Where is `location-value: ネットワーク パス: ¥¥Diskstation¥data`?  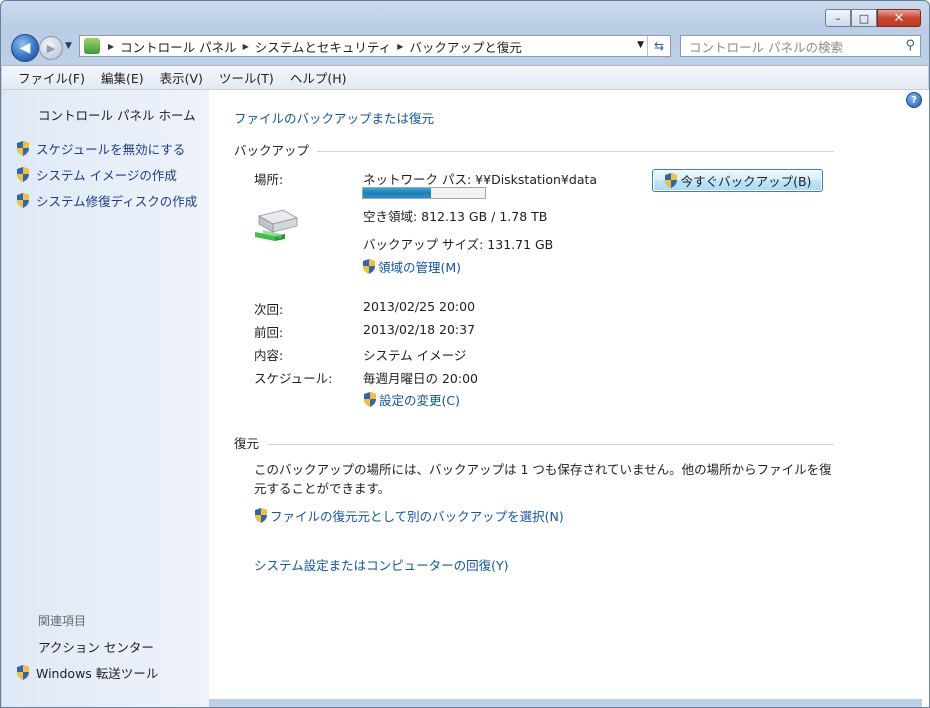
location-value: ネットワーク パス: ¥¥Diskstation¥data is located at coordinates (480, 179).